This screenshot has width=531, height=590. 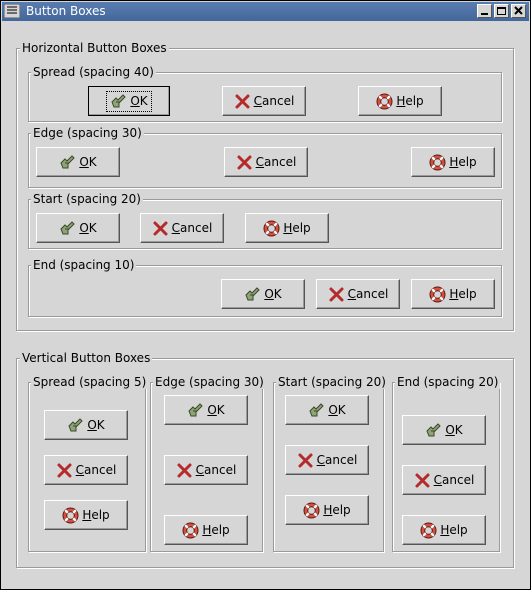 I want to click on maximize-button, so click(x=501, y=11).